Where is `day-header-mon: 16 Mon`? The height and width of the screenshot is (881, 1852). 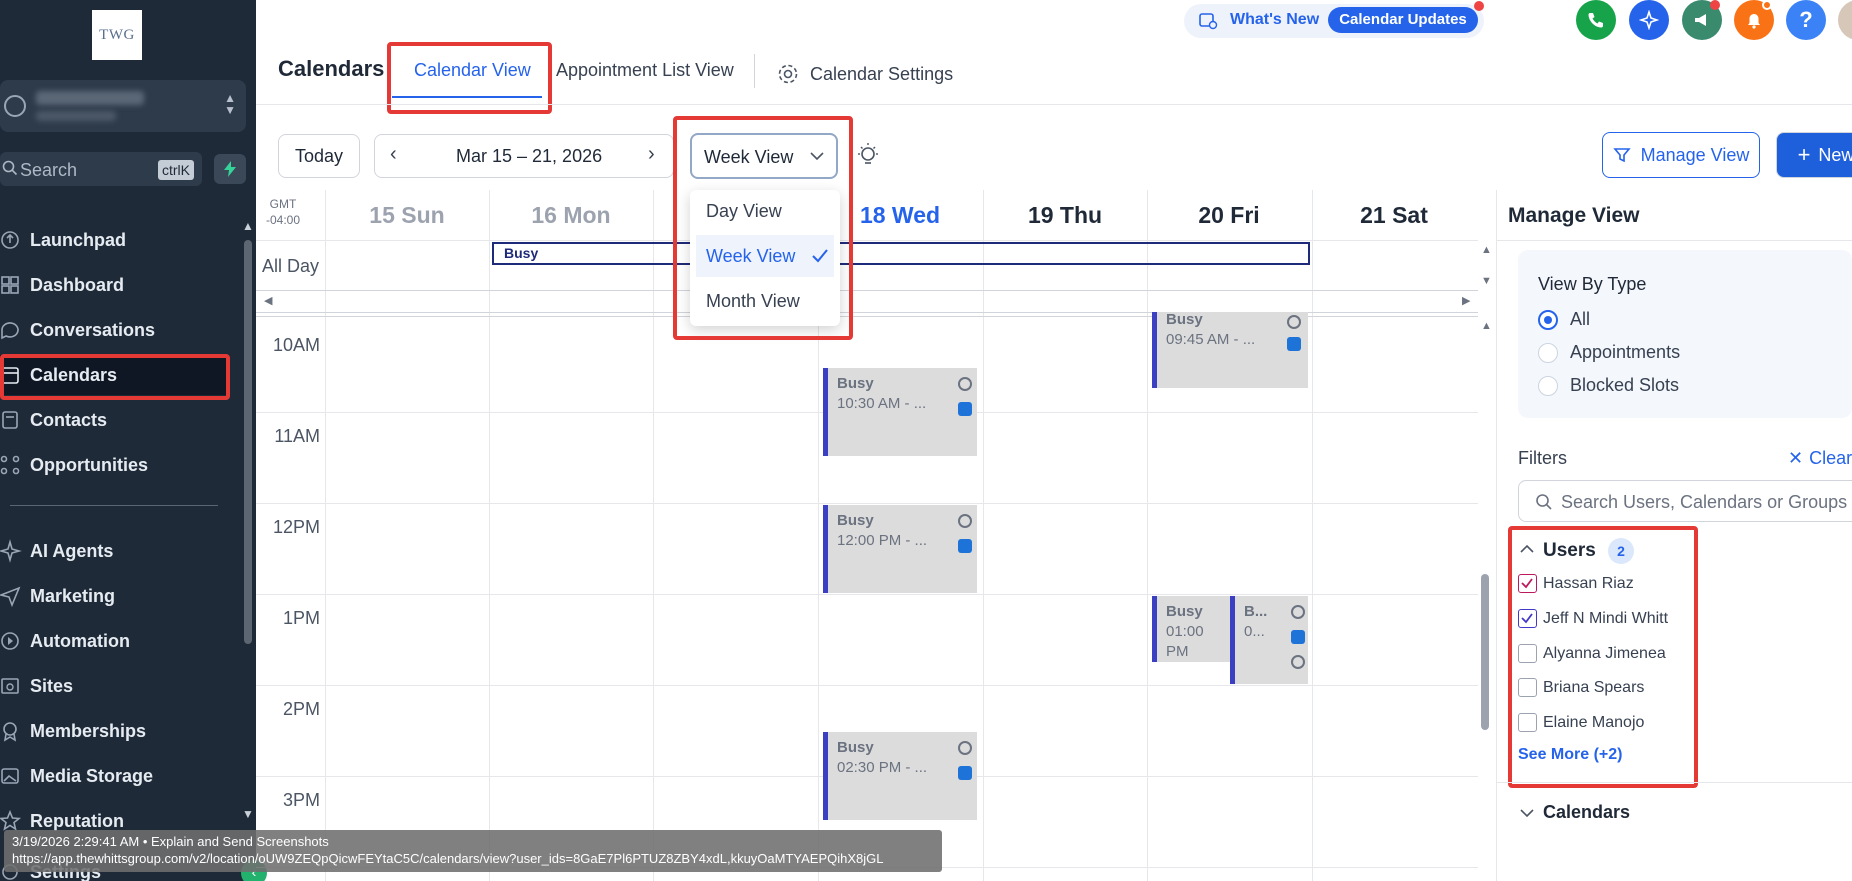 day-header-mon: 16 Mon is located at coordinates (571, 215).